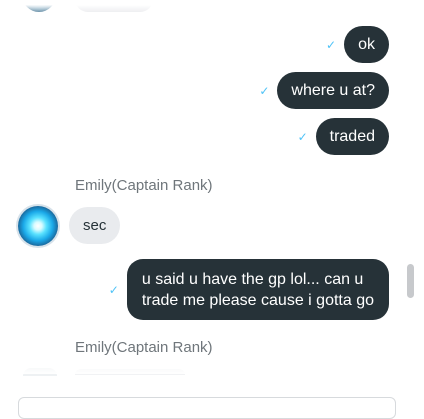  Describe the element at coordinates (38, 226) in the screenshot. I see `avatar` at that location.